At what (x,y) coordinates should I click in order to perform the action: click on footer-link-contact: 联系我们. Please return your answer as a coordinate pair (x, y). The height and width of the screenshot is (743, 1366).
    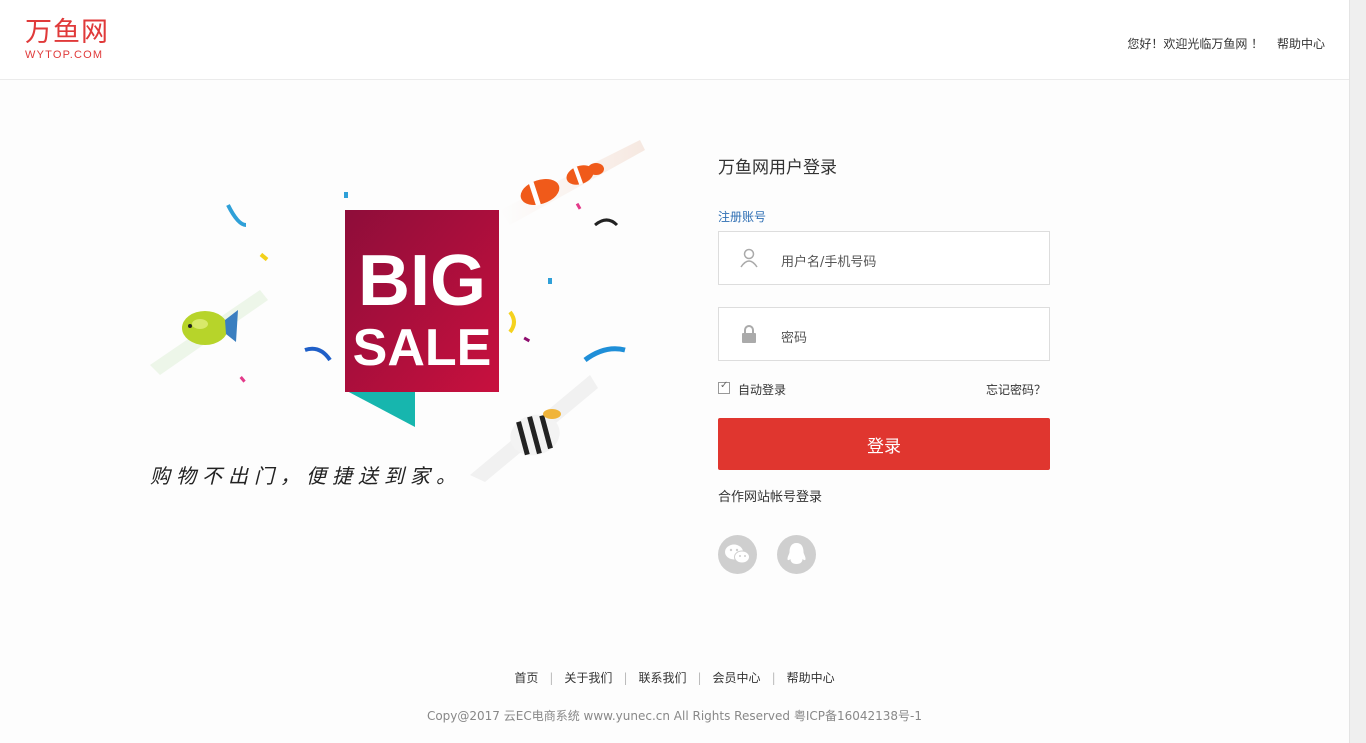
    Looking at the image, I should click on (662, 678).